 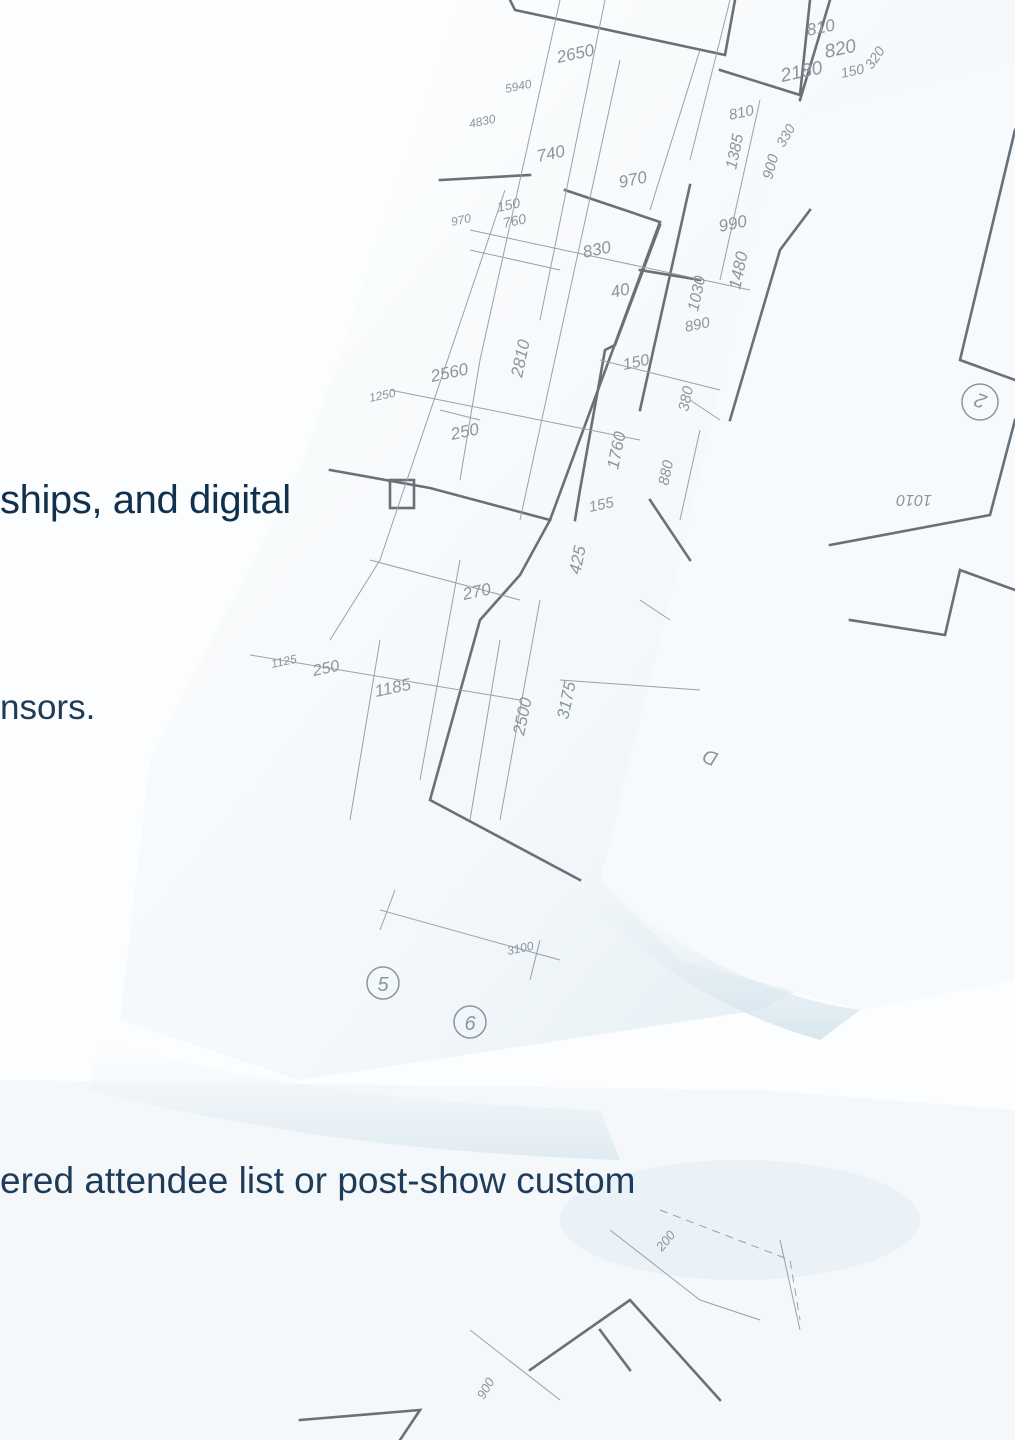 I want to click on svg-text: 5, so click(x=383, y=985).